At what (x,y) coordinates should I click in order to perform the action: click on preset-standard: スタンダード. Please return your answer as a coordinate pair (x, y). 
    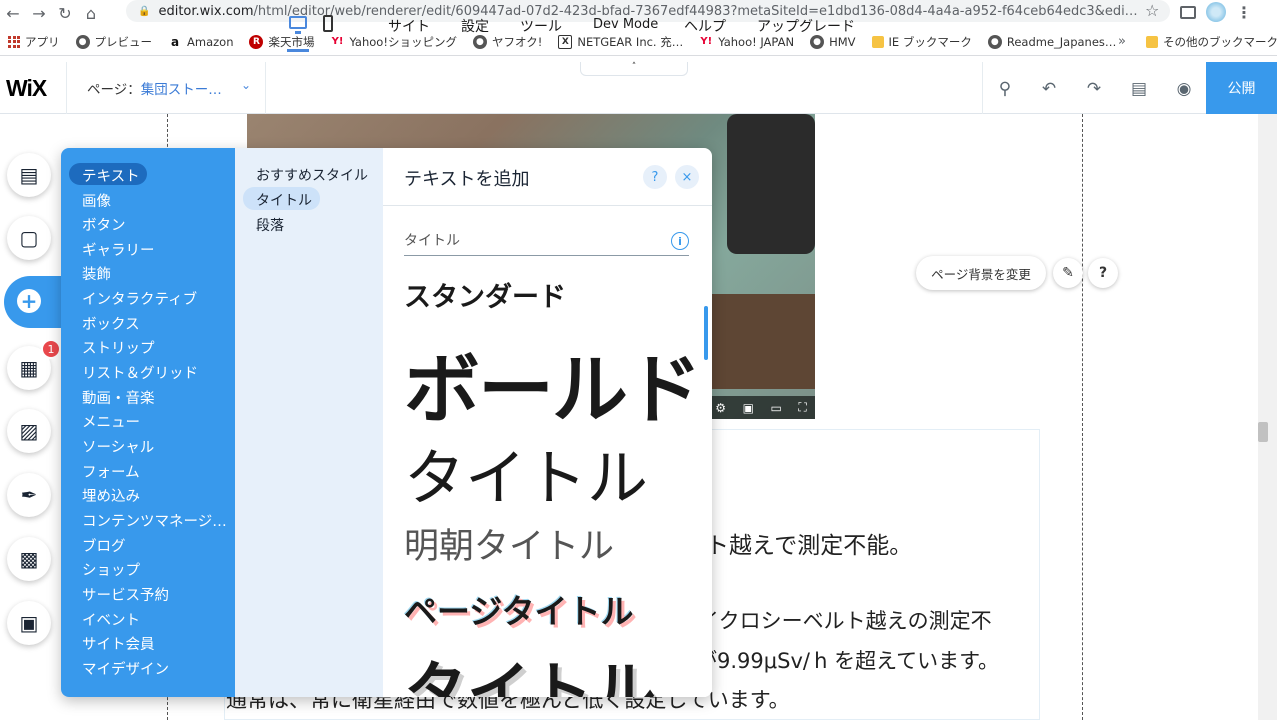
    Looking at the image, I should click on (485, 294).